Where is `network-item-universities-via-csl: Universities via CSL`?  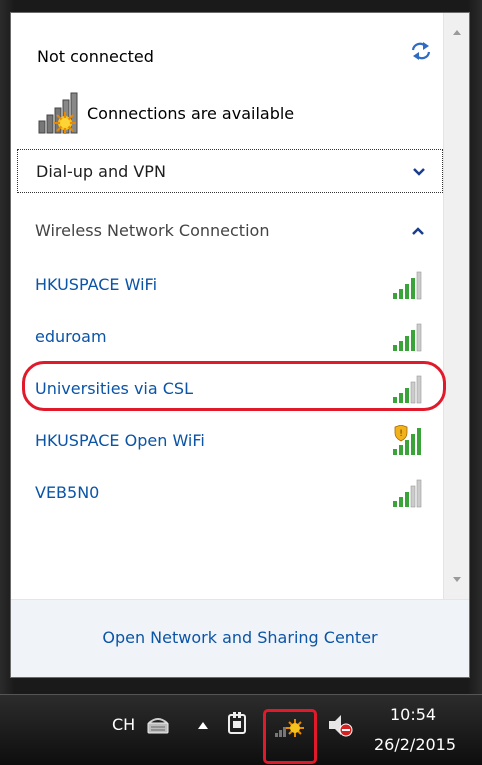
network-item-universities-via-csl: Universities via CSL is located at coordinates (230, 389).